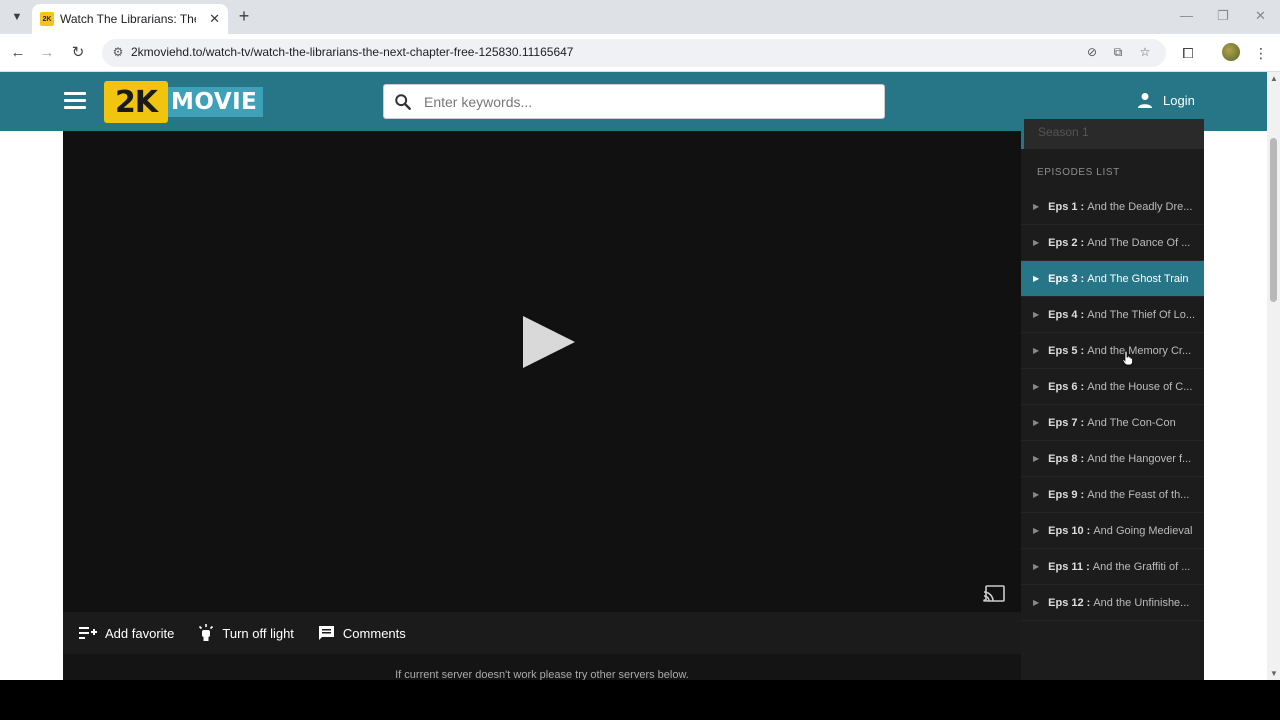  I want to click on tab-search-chevron-icon: ▼, so click(17, 17).